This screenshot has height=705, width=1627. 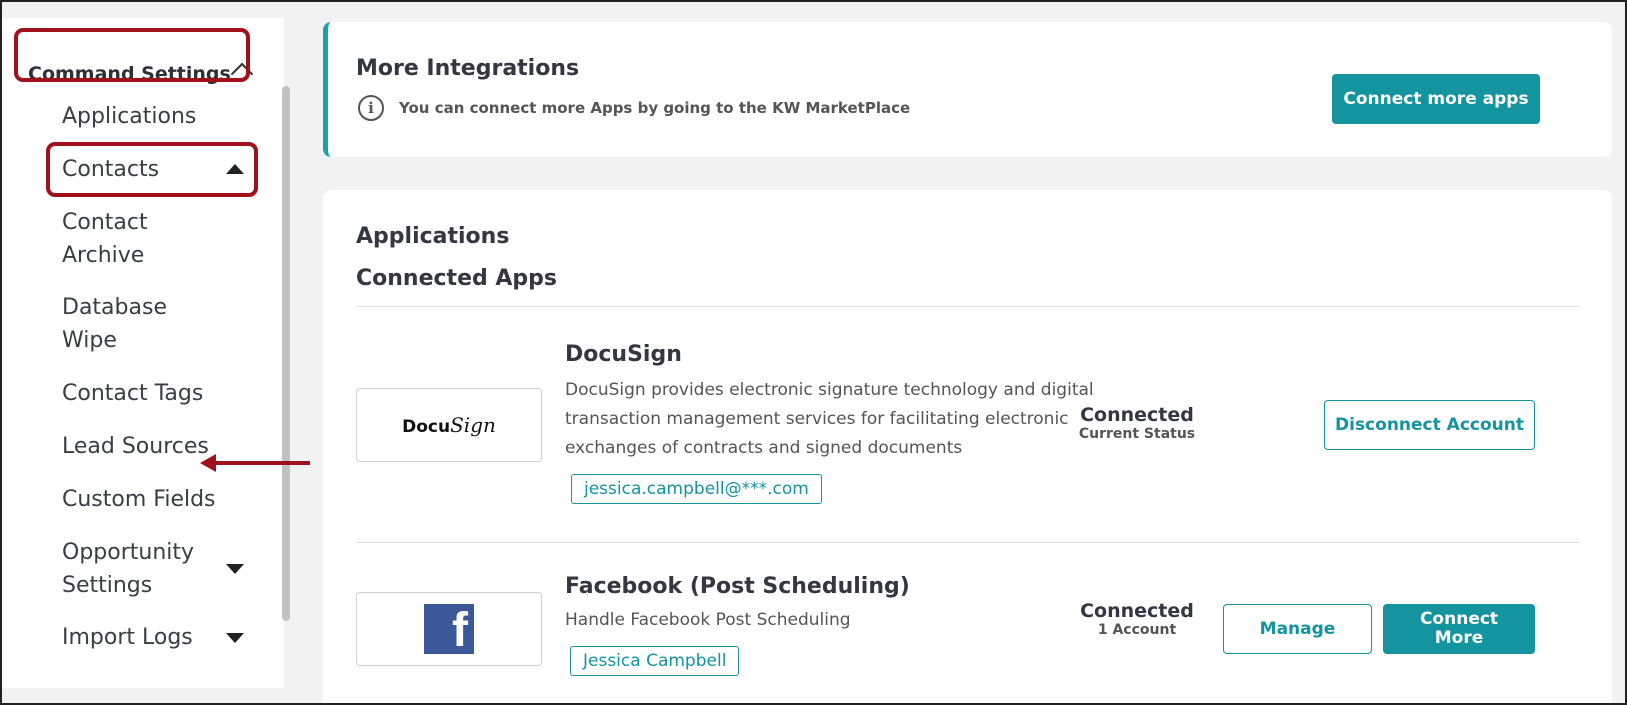 What do you see at coordinates (261, 463) in the screenshot?
I see `annotation-arrow-line` at bounding box center [261, 463].